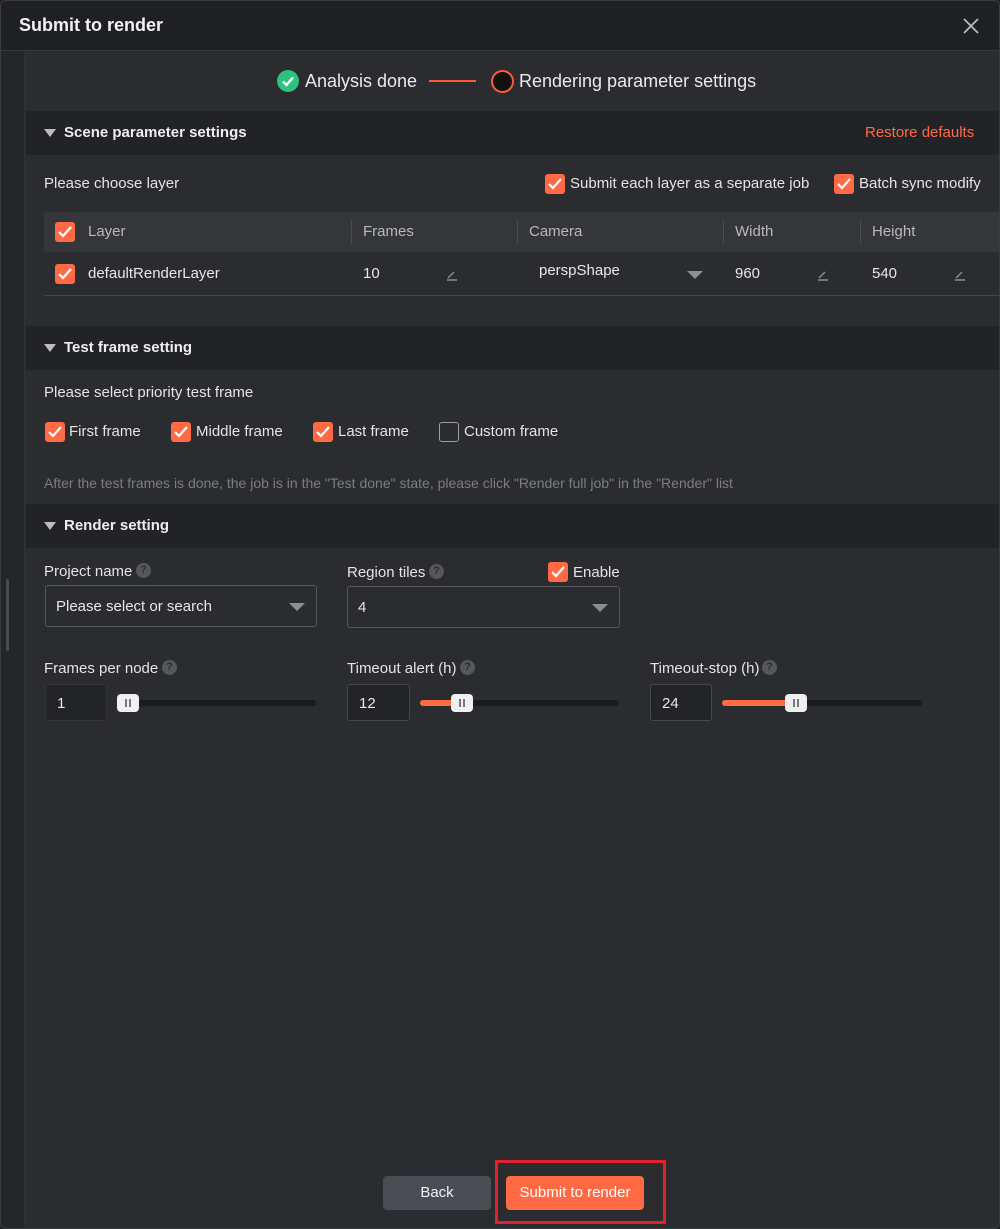 This screenshot has height=1229, width=1000. I want to click on column-height: Height, so click(894, 231).